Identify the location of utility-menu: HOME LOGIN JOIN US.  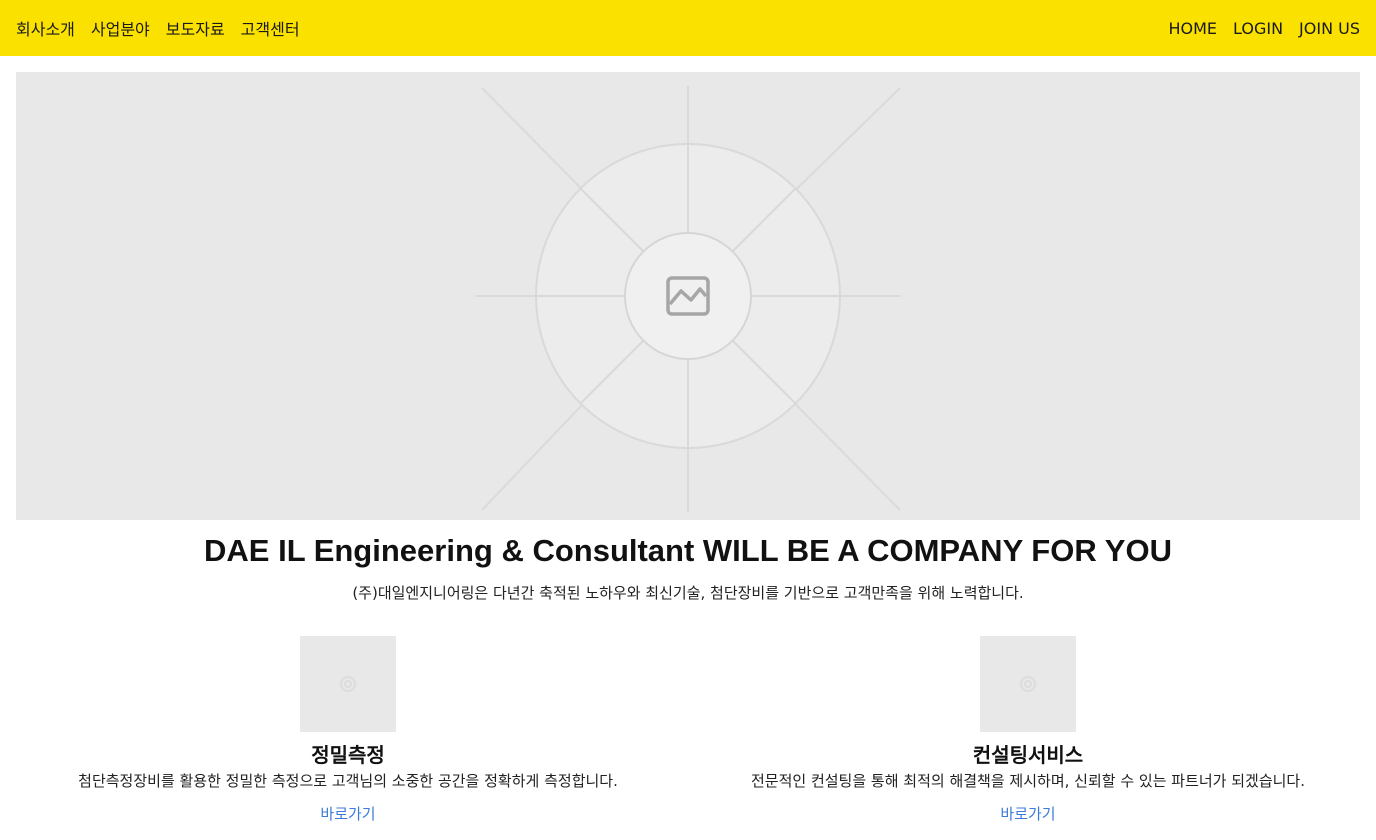
(1264, 28).